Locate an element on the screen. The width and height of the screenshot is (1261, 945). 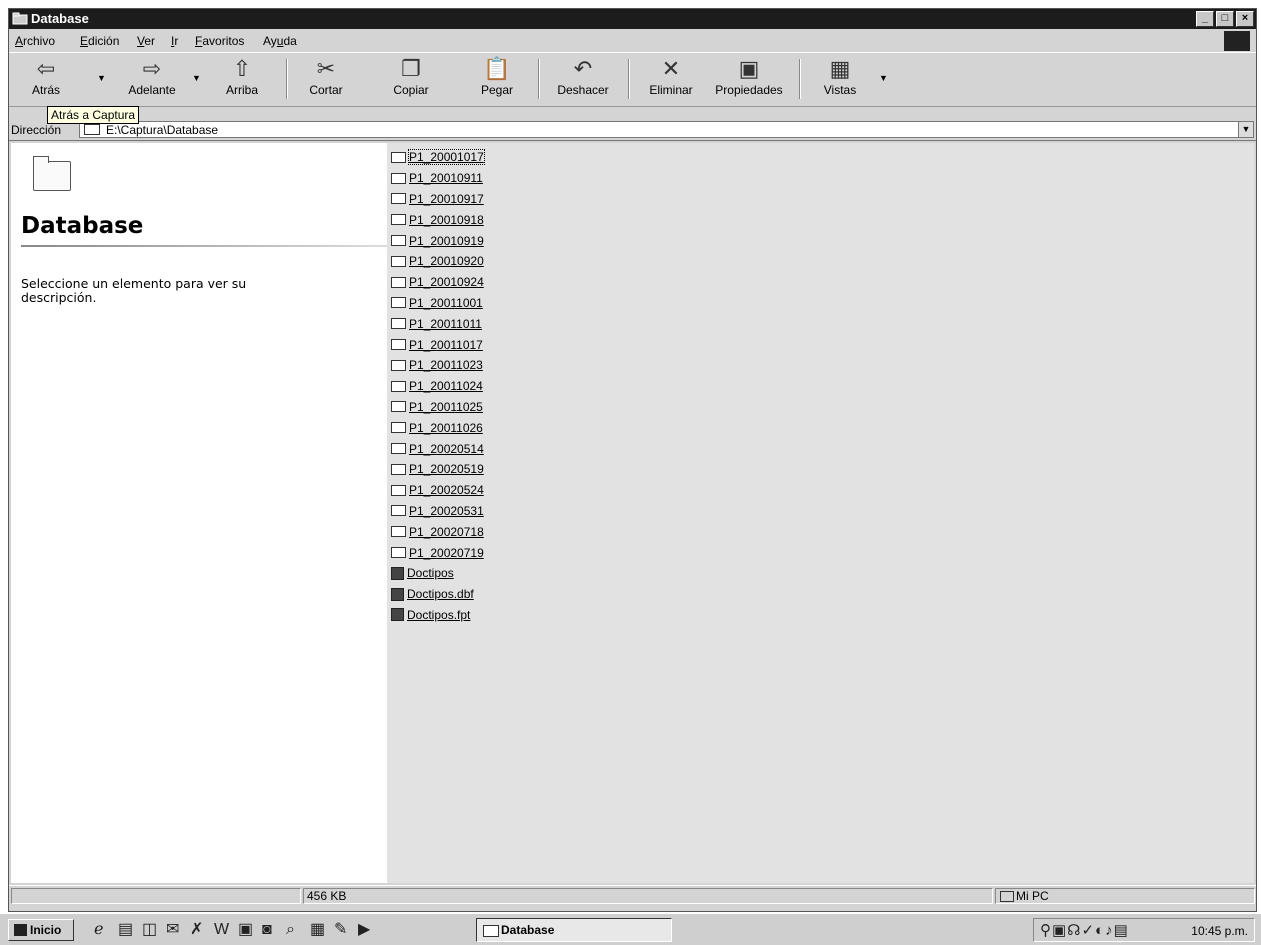
excel-icon: ✗ is located at coordinates (196, 930).